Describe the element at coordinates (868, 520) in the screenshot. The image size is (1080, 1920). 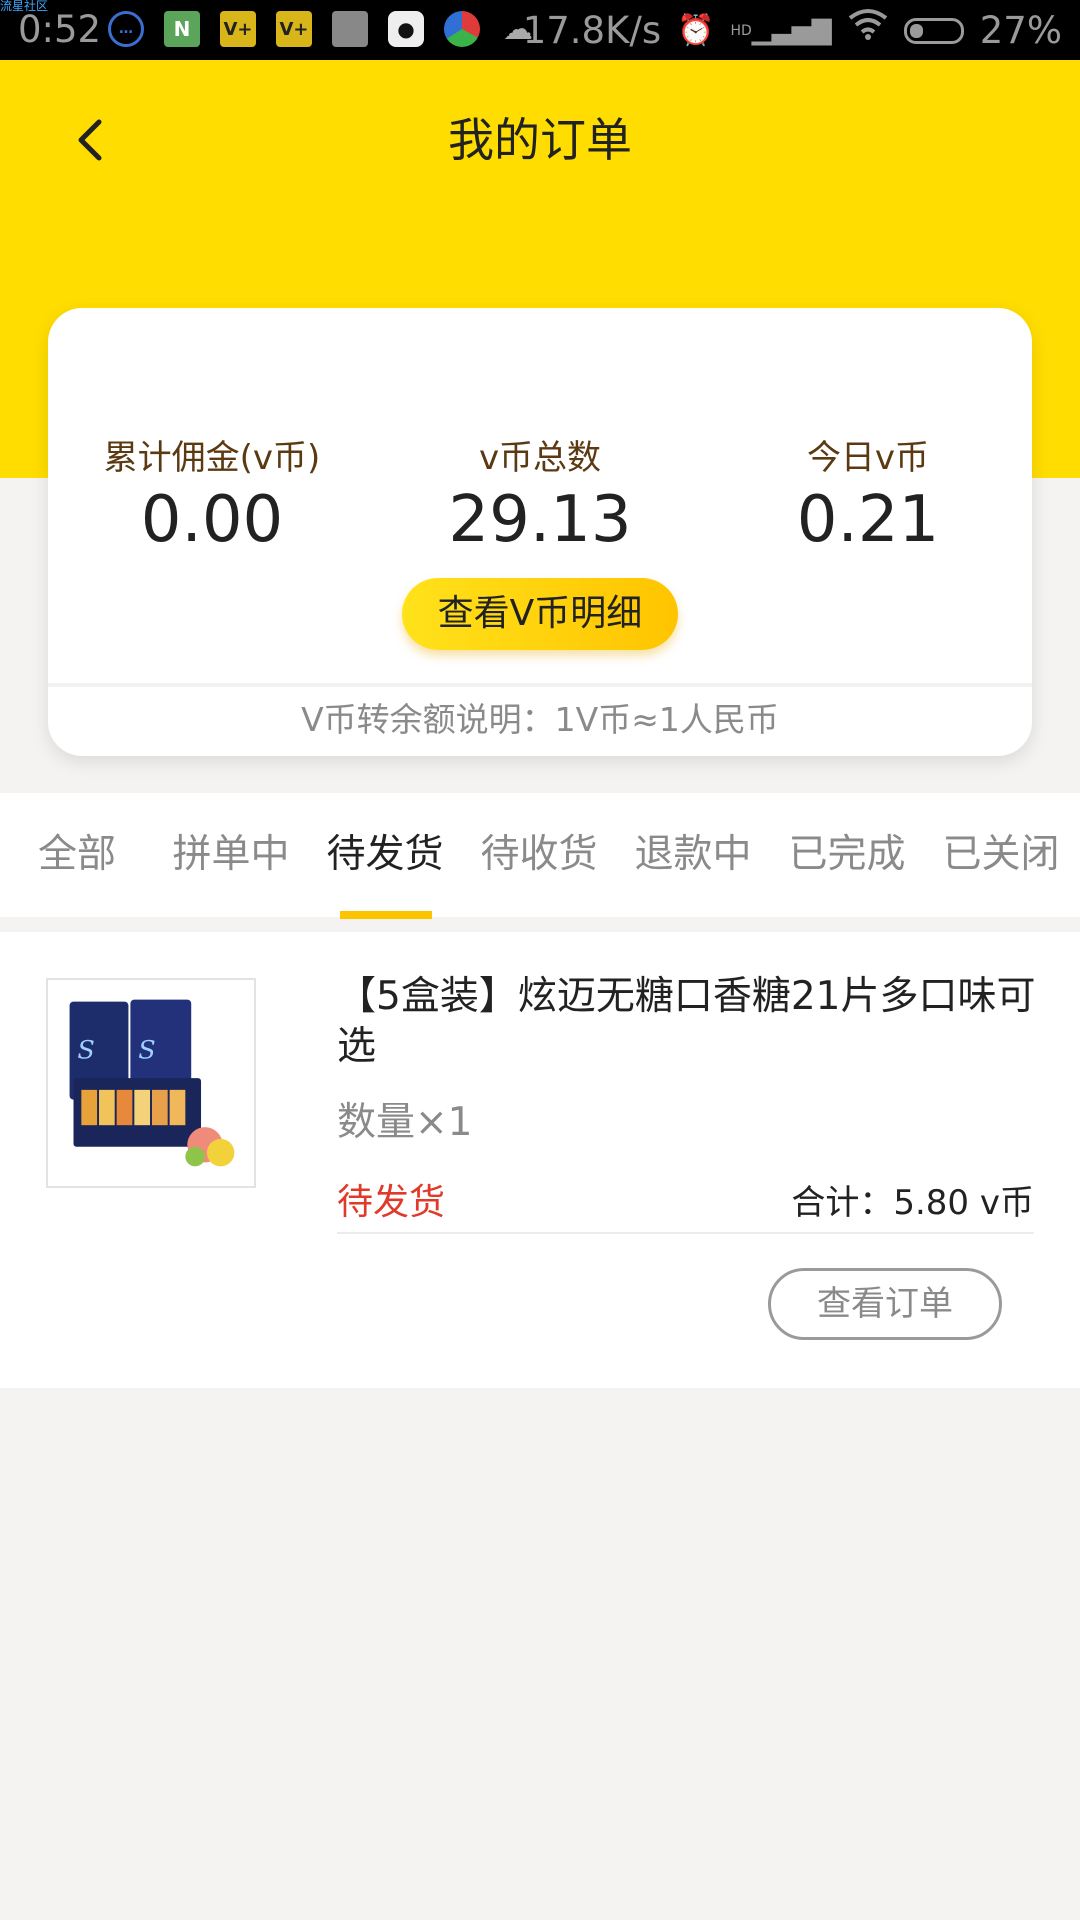
I see `stat-value: 0.21` at that location.